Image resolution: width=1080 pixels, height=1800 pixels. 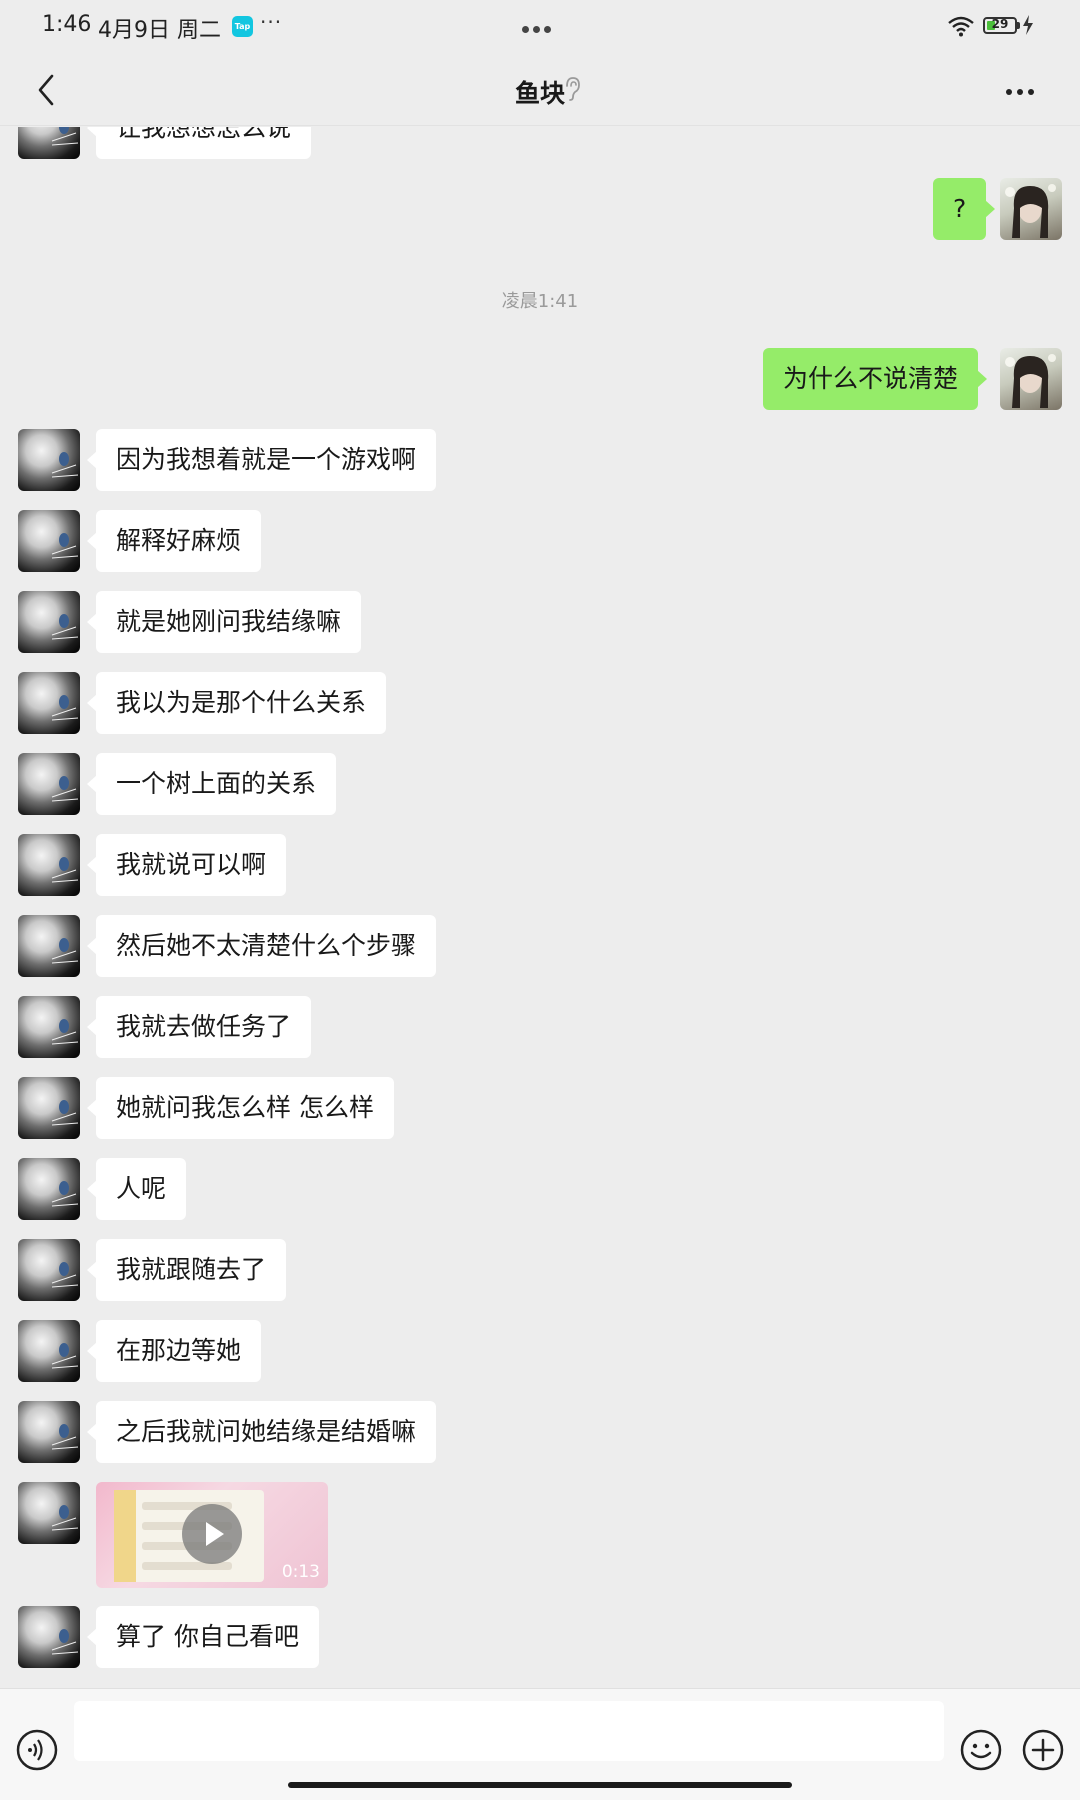 What do you see at coordinates (236, 703) in the screenshot?
I see `message-bubble: 我以为是那个什么关系` at bounding box center [236, 703].